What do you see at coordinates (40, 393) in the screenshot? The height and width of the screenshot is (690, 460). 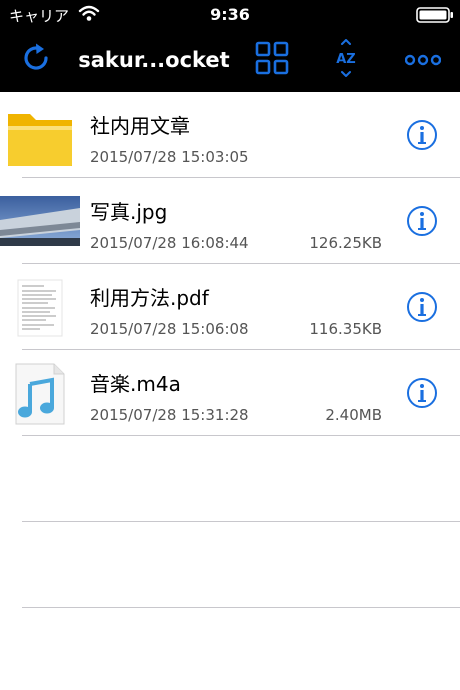 I see `music-file-icon` at bounding box center [40, 393].